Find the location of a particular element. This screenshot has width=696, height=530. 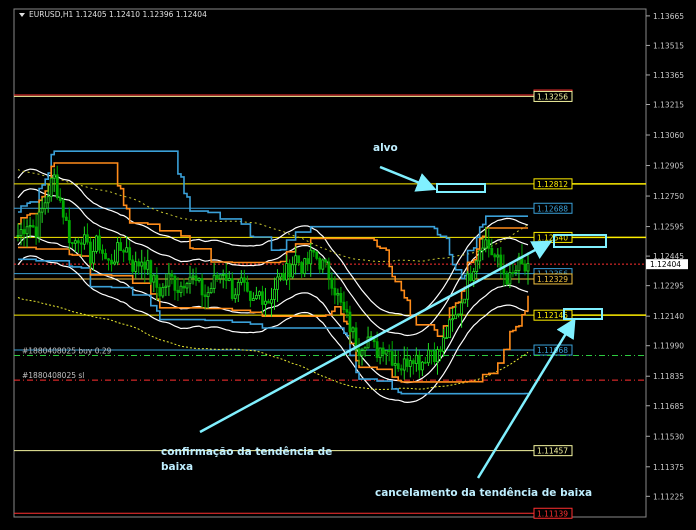

current-price-label: 1.12404 is located at coordinates (665, 264).